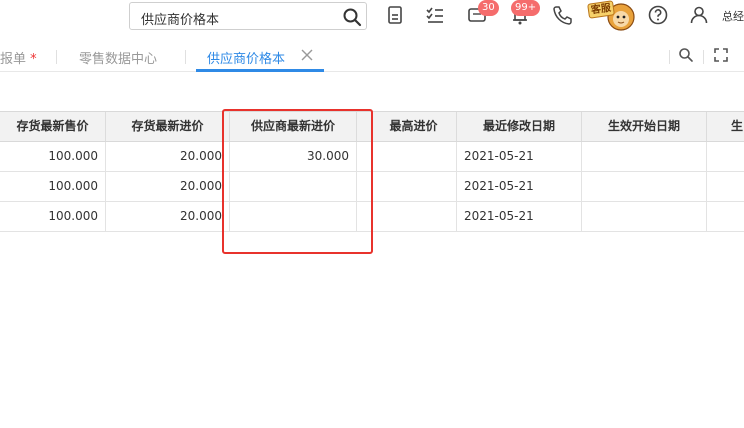 Image resolution: width=744 pixels, height=428 pixels. Describe the element at coordinates (526, 8) in the screenshot. I see `notifications-badge: 99+` at that location.